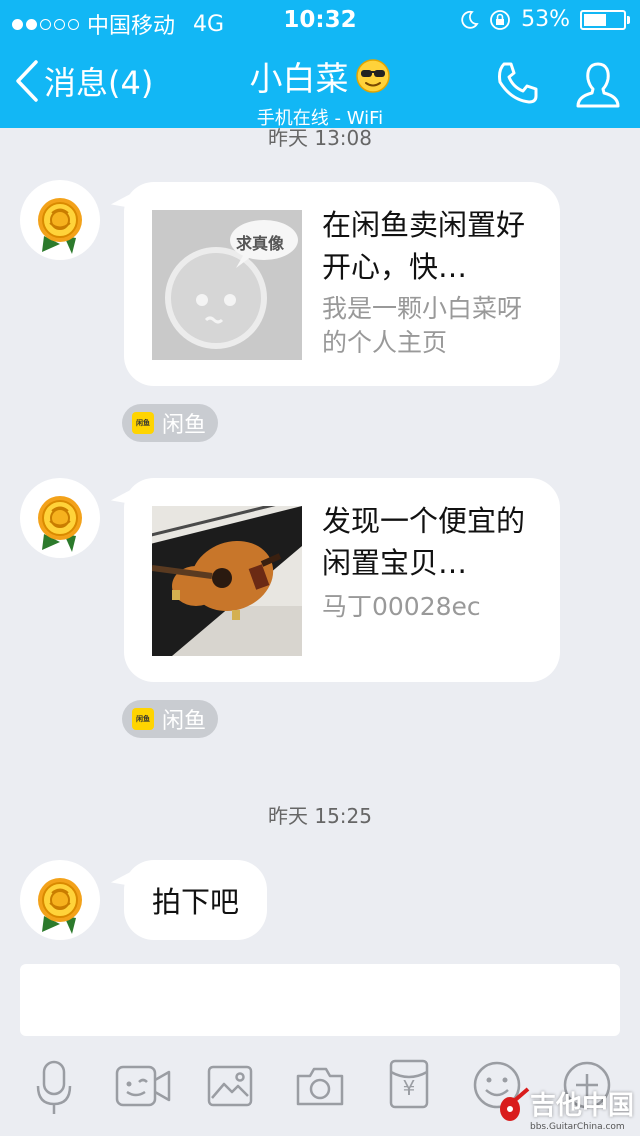  What do you see at coordinates (598, 85) in the screenshot?
I see `profile-icon` at bounding box center [598, 85].